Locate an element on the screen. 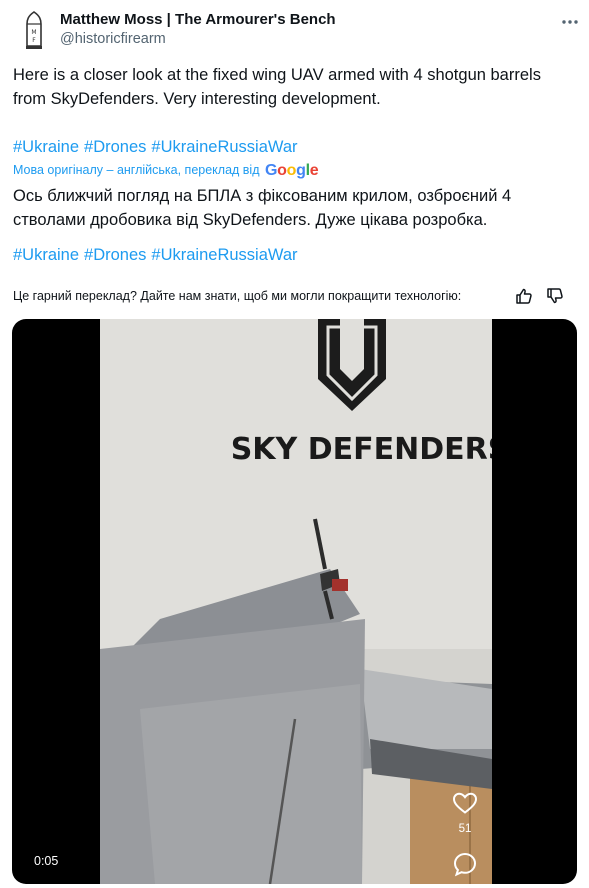 This screenshot has height=888, width=589. comment-icon is located at coordinates (465, 864).